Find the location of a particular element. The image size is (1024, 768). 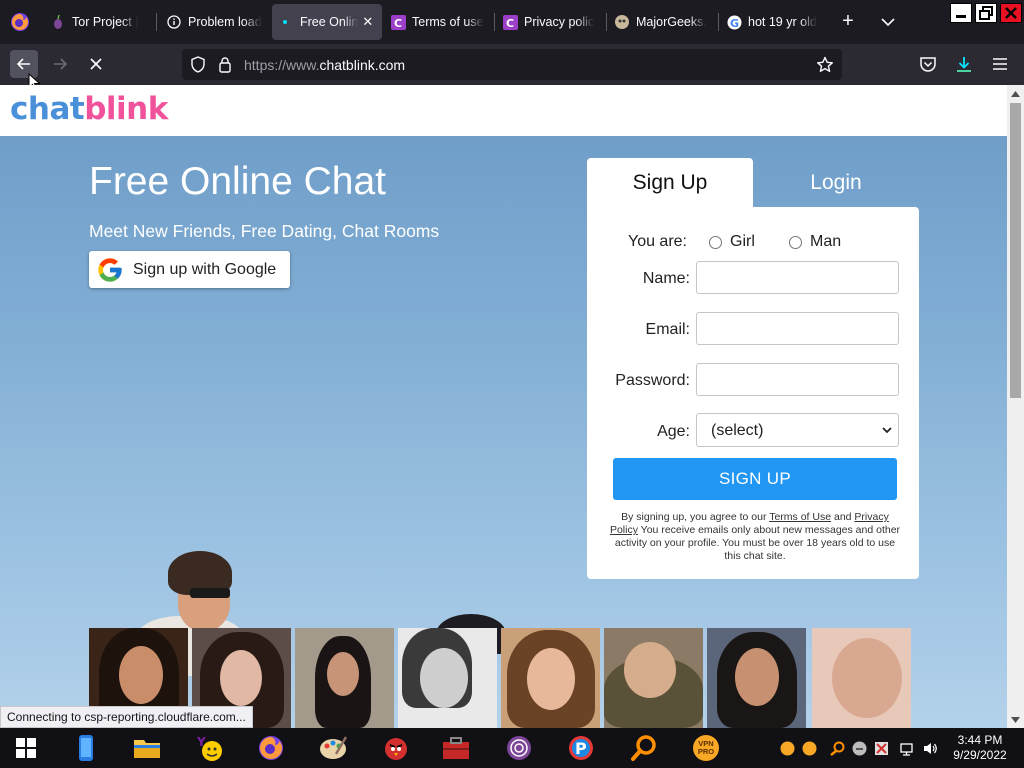

taskbar-tor-browser is located at coordinates (519, 748).